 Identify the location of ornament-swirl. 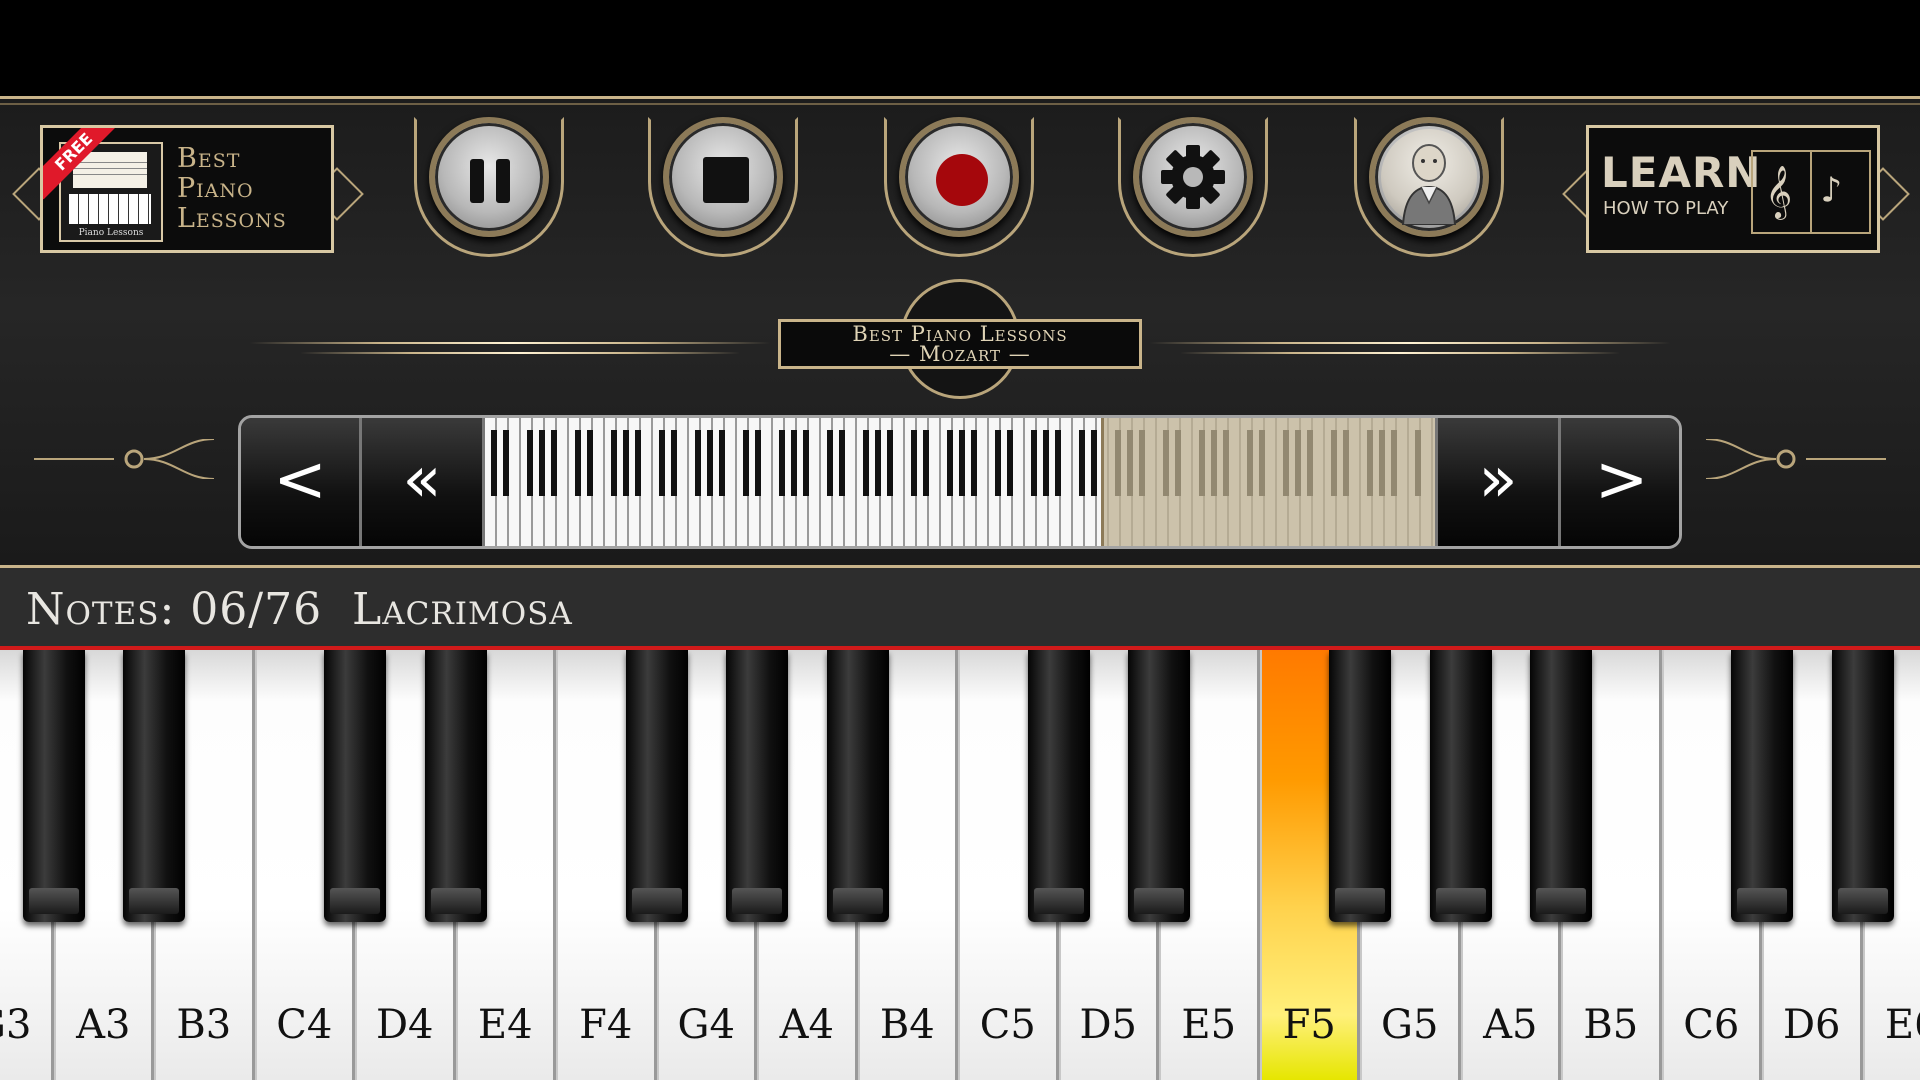
(1796, 459).